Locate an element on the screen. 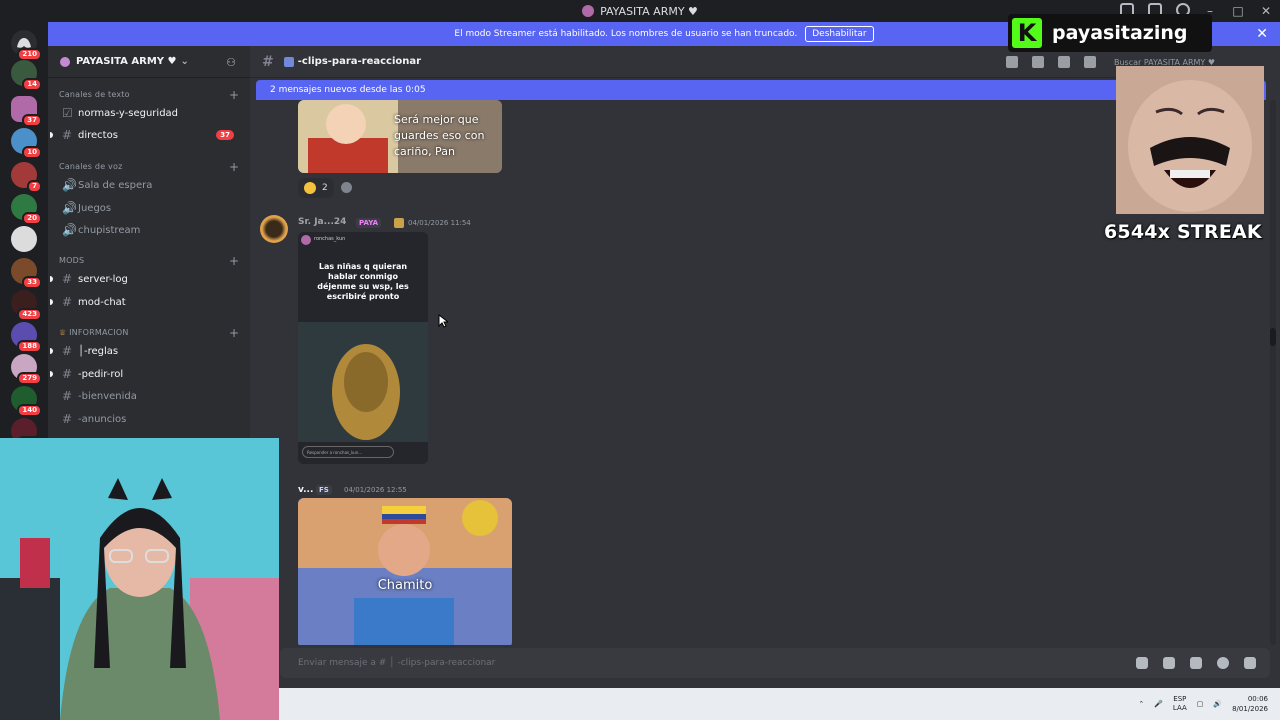 This screenshot has width=1280, height=720. guild-icon: 33 is located at coordinates (26, 273).